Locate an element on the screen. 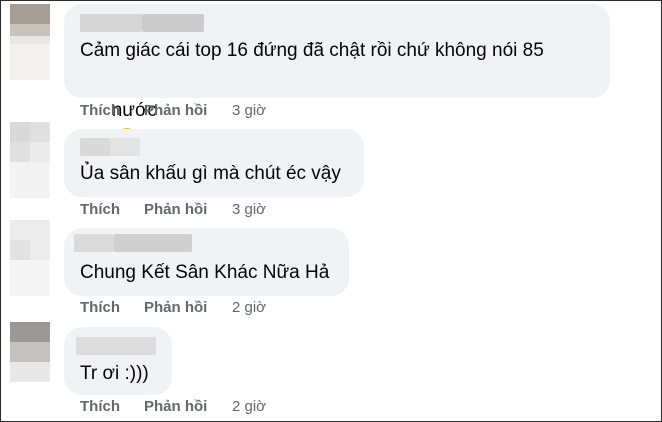  comment-bubble: Chung Kết Sân Khác Nữa Hả is located at coordinates (206, 262).